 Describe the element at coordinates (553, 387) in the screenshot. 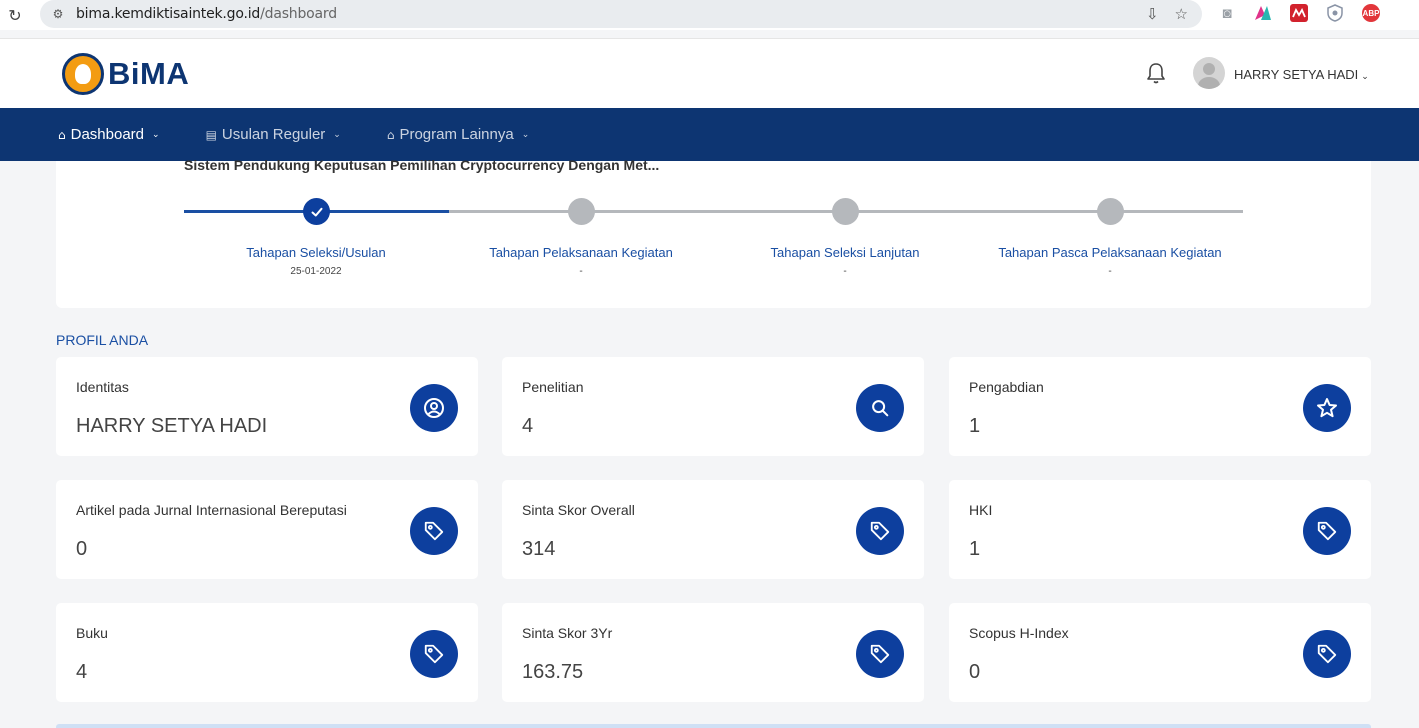

I see `stat-label: Penelitian` at that location.